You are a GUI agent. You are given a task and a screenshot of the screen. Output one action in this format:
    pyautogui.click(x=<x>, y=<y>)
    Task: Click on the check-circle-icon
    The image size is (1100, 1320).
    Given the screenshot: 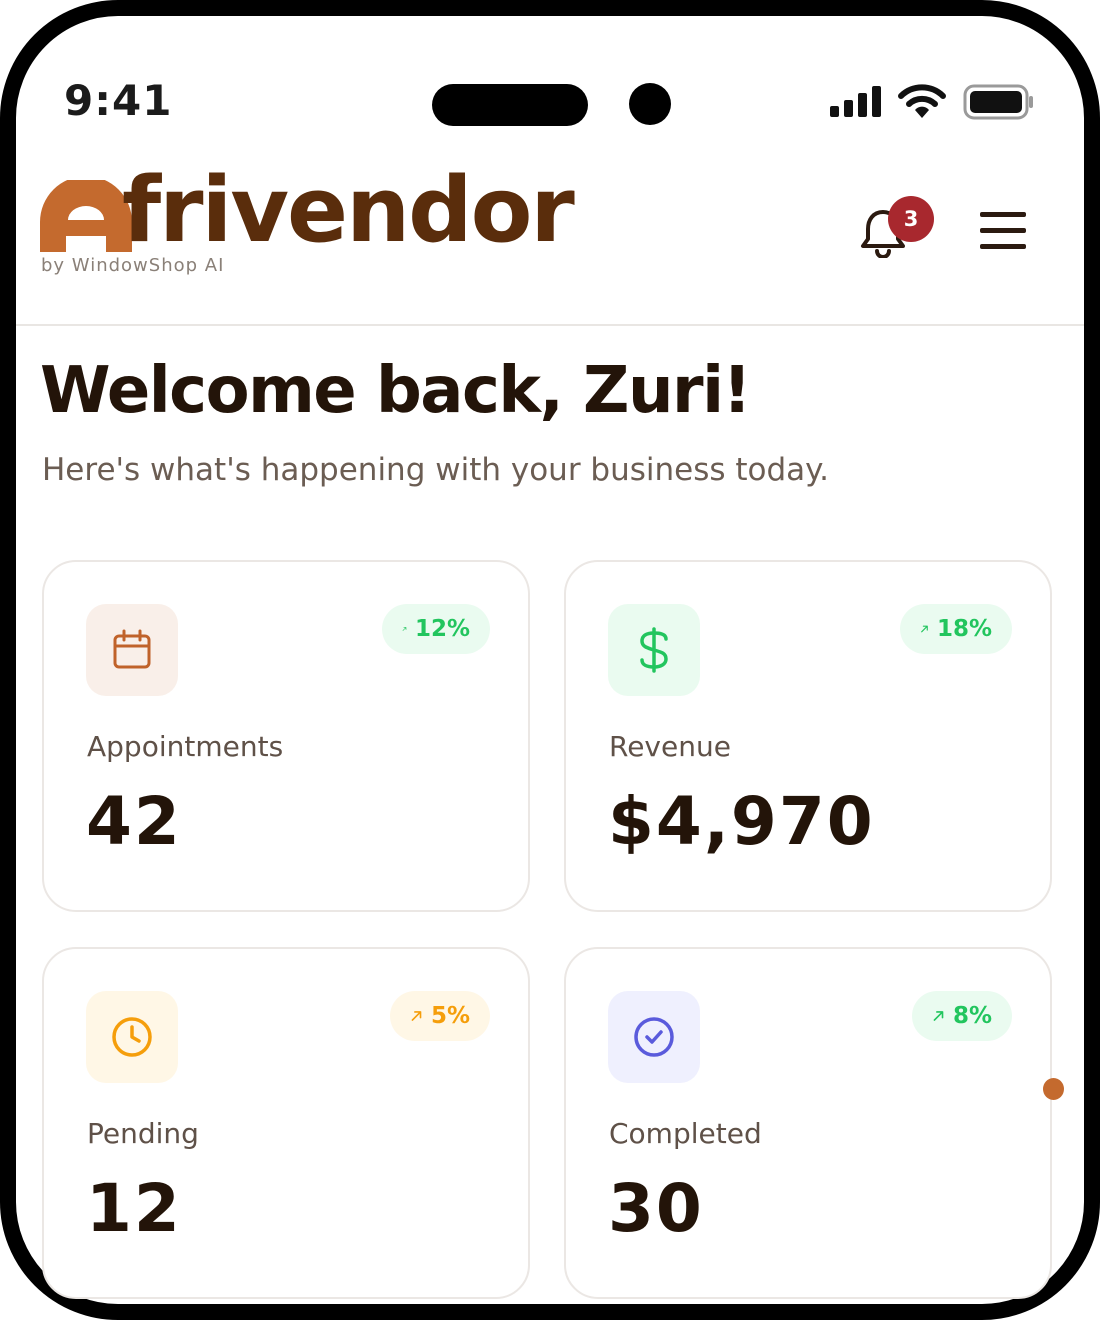 What is the action you would take?
    pyautogui.click(x=654, y=1037)
    